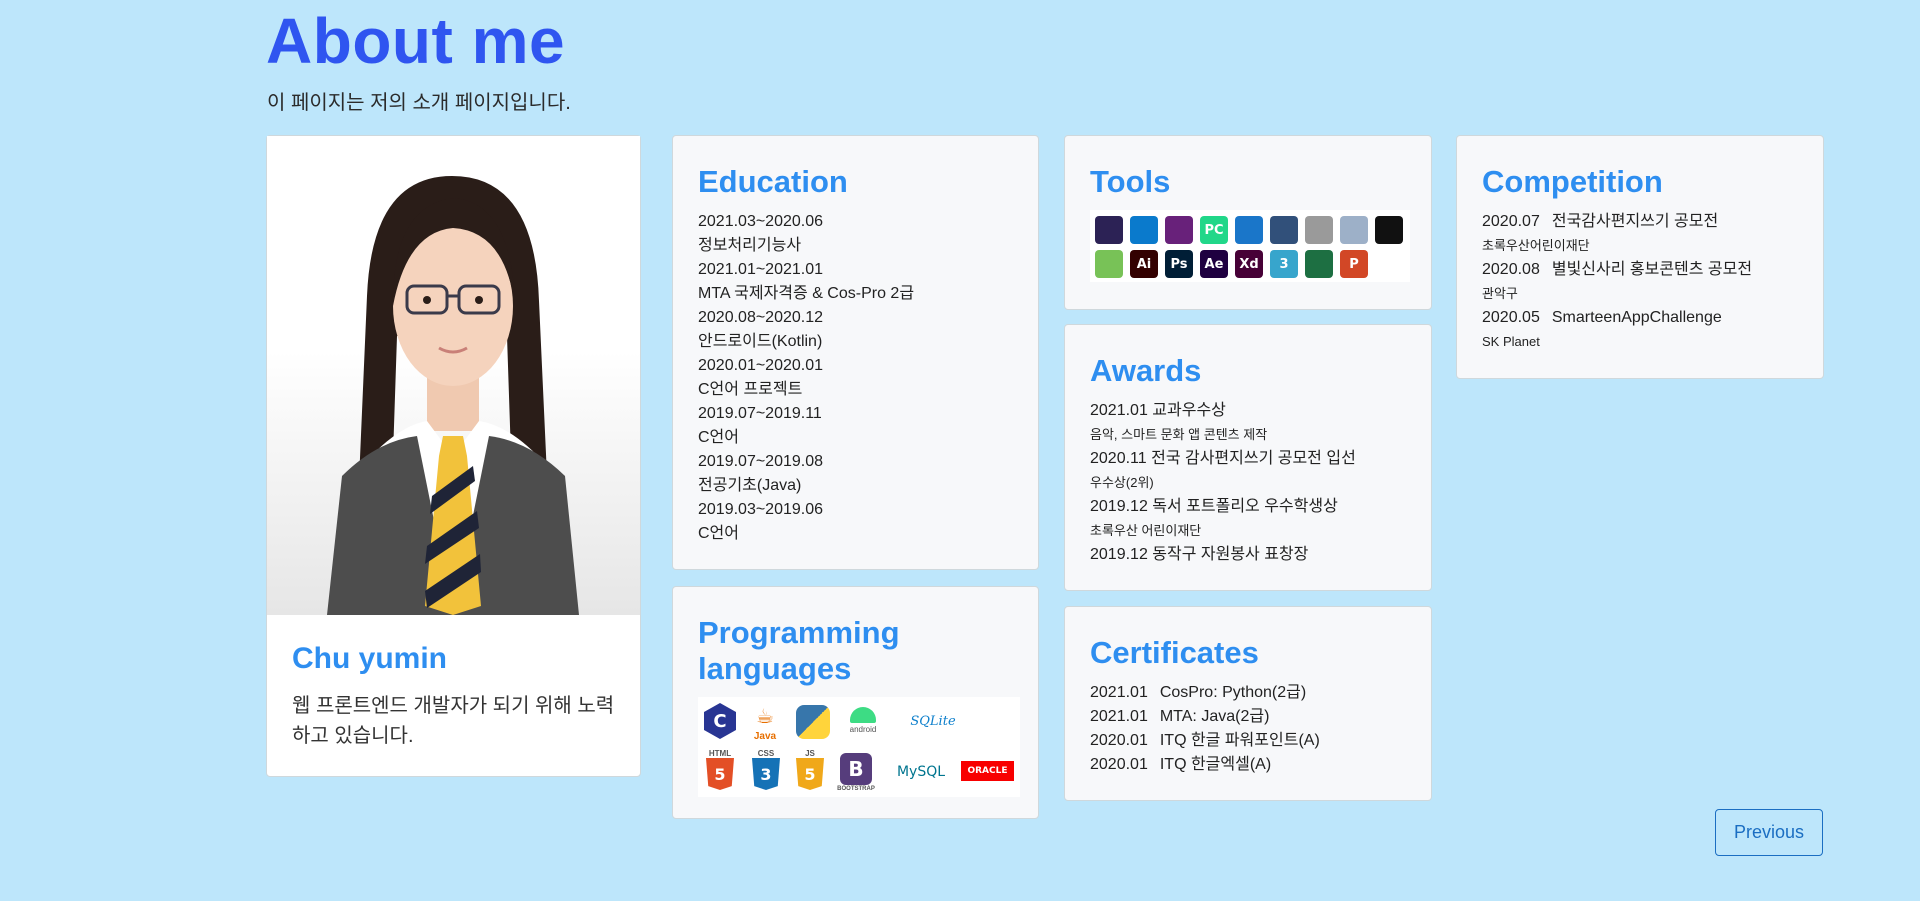  Describe the element at coordinates (773, 181) in the screenshot. I see `education-title: Education` at that location.